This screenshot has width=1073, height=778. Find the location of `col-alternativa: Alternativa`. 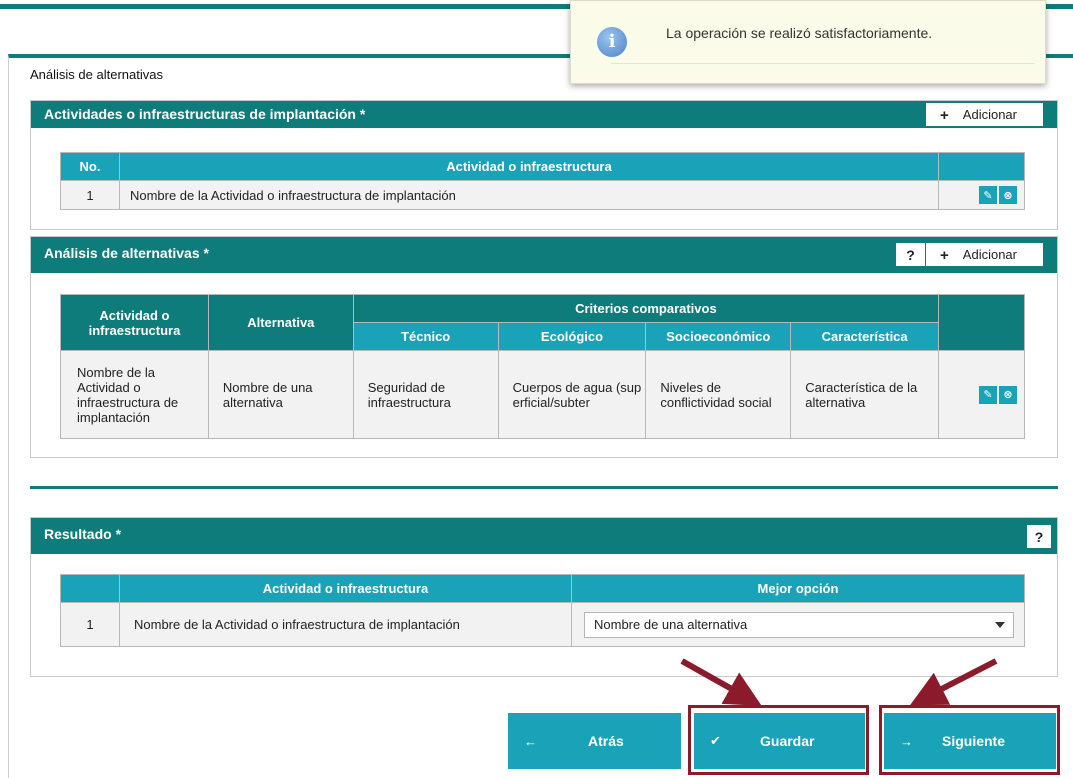

col-alternativa: Alternativa is located at coordinates (280, 322).